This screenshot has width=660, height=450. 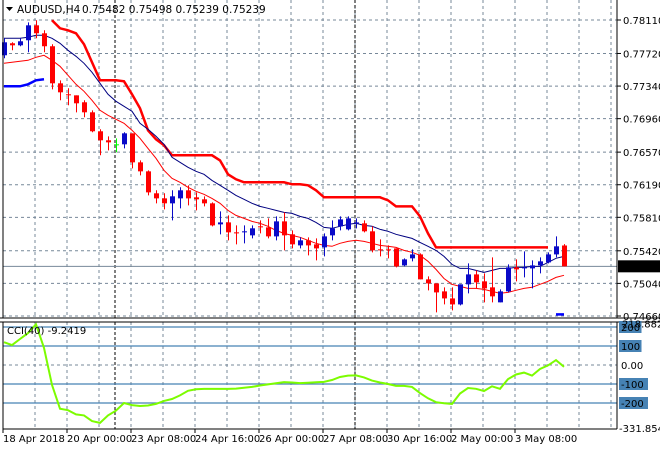 What do you see at coordinates (174, 10) in the screenshot?
I see `ohlc-label: 0.75482 0.75498 0.75239 0.75239` at bounding box center [174, 10].